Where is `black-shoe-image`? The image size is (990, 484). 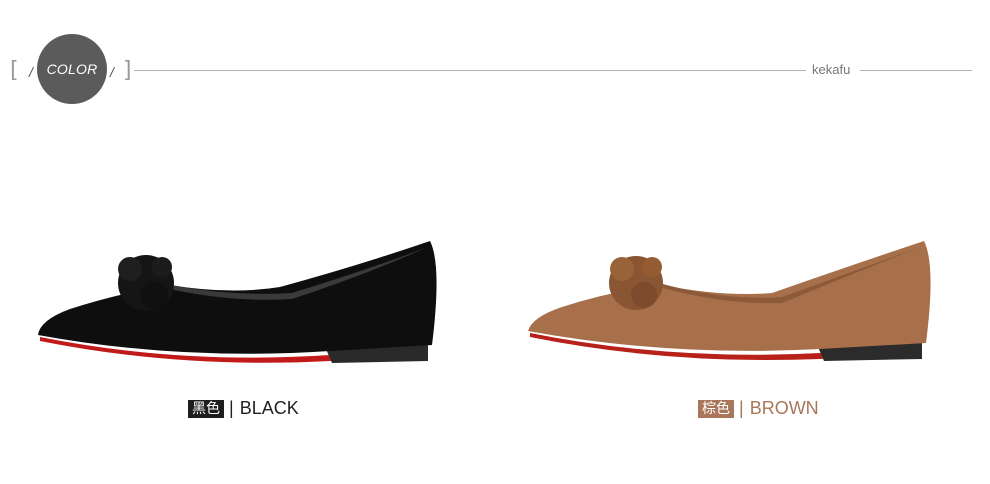 black-shoe-image is located at coordinates (237, 302).